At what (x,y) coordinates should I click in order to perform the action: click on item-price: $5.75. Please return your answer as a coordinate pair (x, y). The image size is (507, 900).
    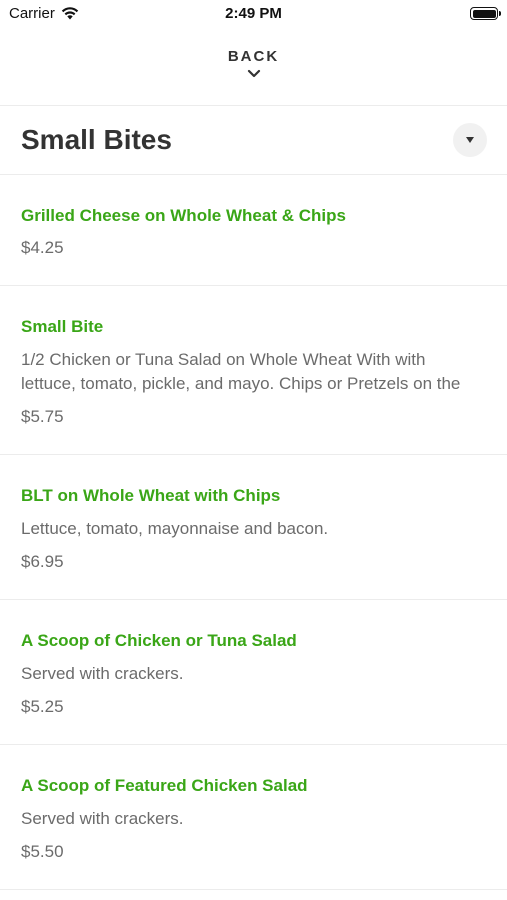
    Looking at the image, I should click on (42, 416).